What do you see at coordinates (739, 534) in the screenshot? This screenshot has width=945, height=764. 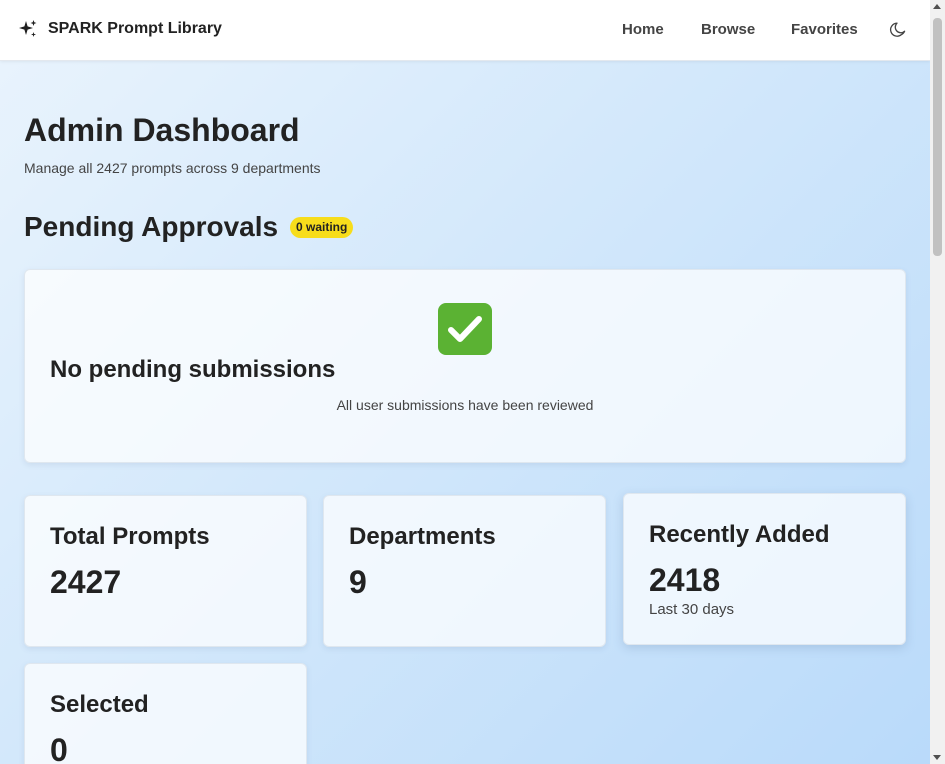 I see `stat-label: Recently Added` at bounding box center [739, 534].